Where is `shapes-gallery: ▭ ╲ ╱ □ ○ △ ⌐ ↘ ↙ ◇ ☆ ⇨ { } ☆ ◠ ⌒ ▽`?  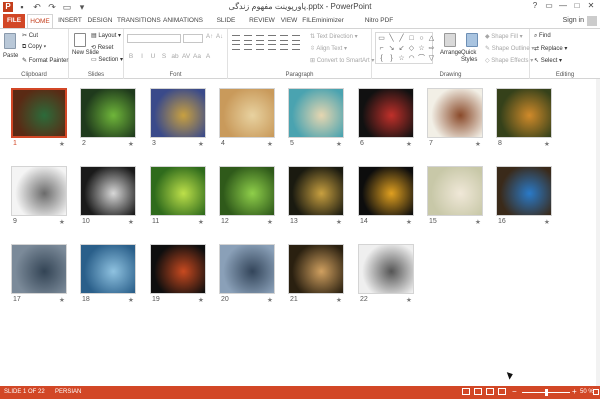
shapes-gallery: ▭ ╲ ╱ □ ○ △ ⌐ ↘ ↙ ◇ ☆ ⇨ { } ☆ ◠ ⌒ ▽ is located at coordinates (405, 48).